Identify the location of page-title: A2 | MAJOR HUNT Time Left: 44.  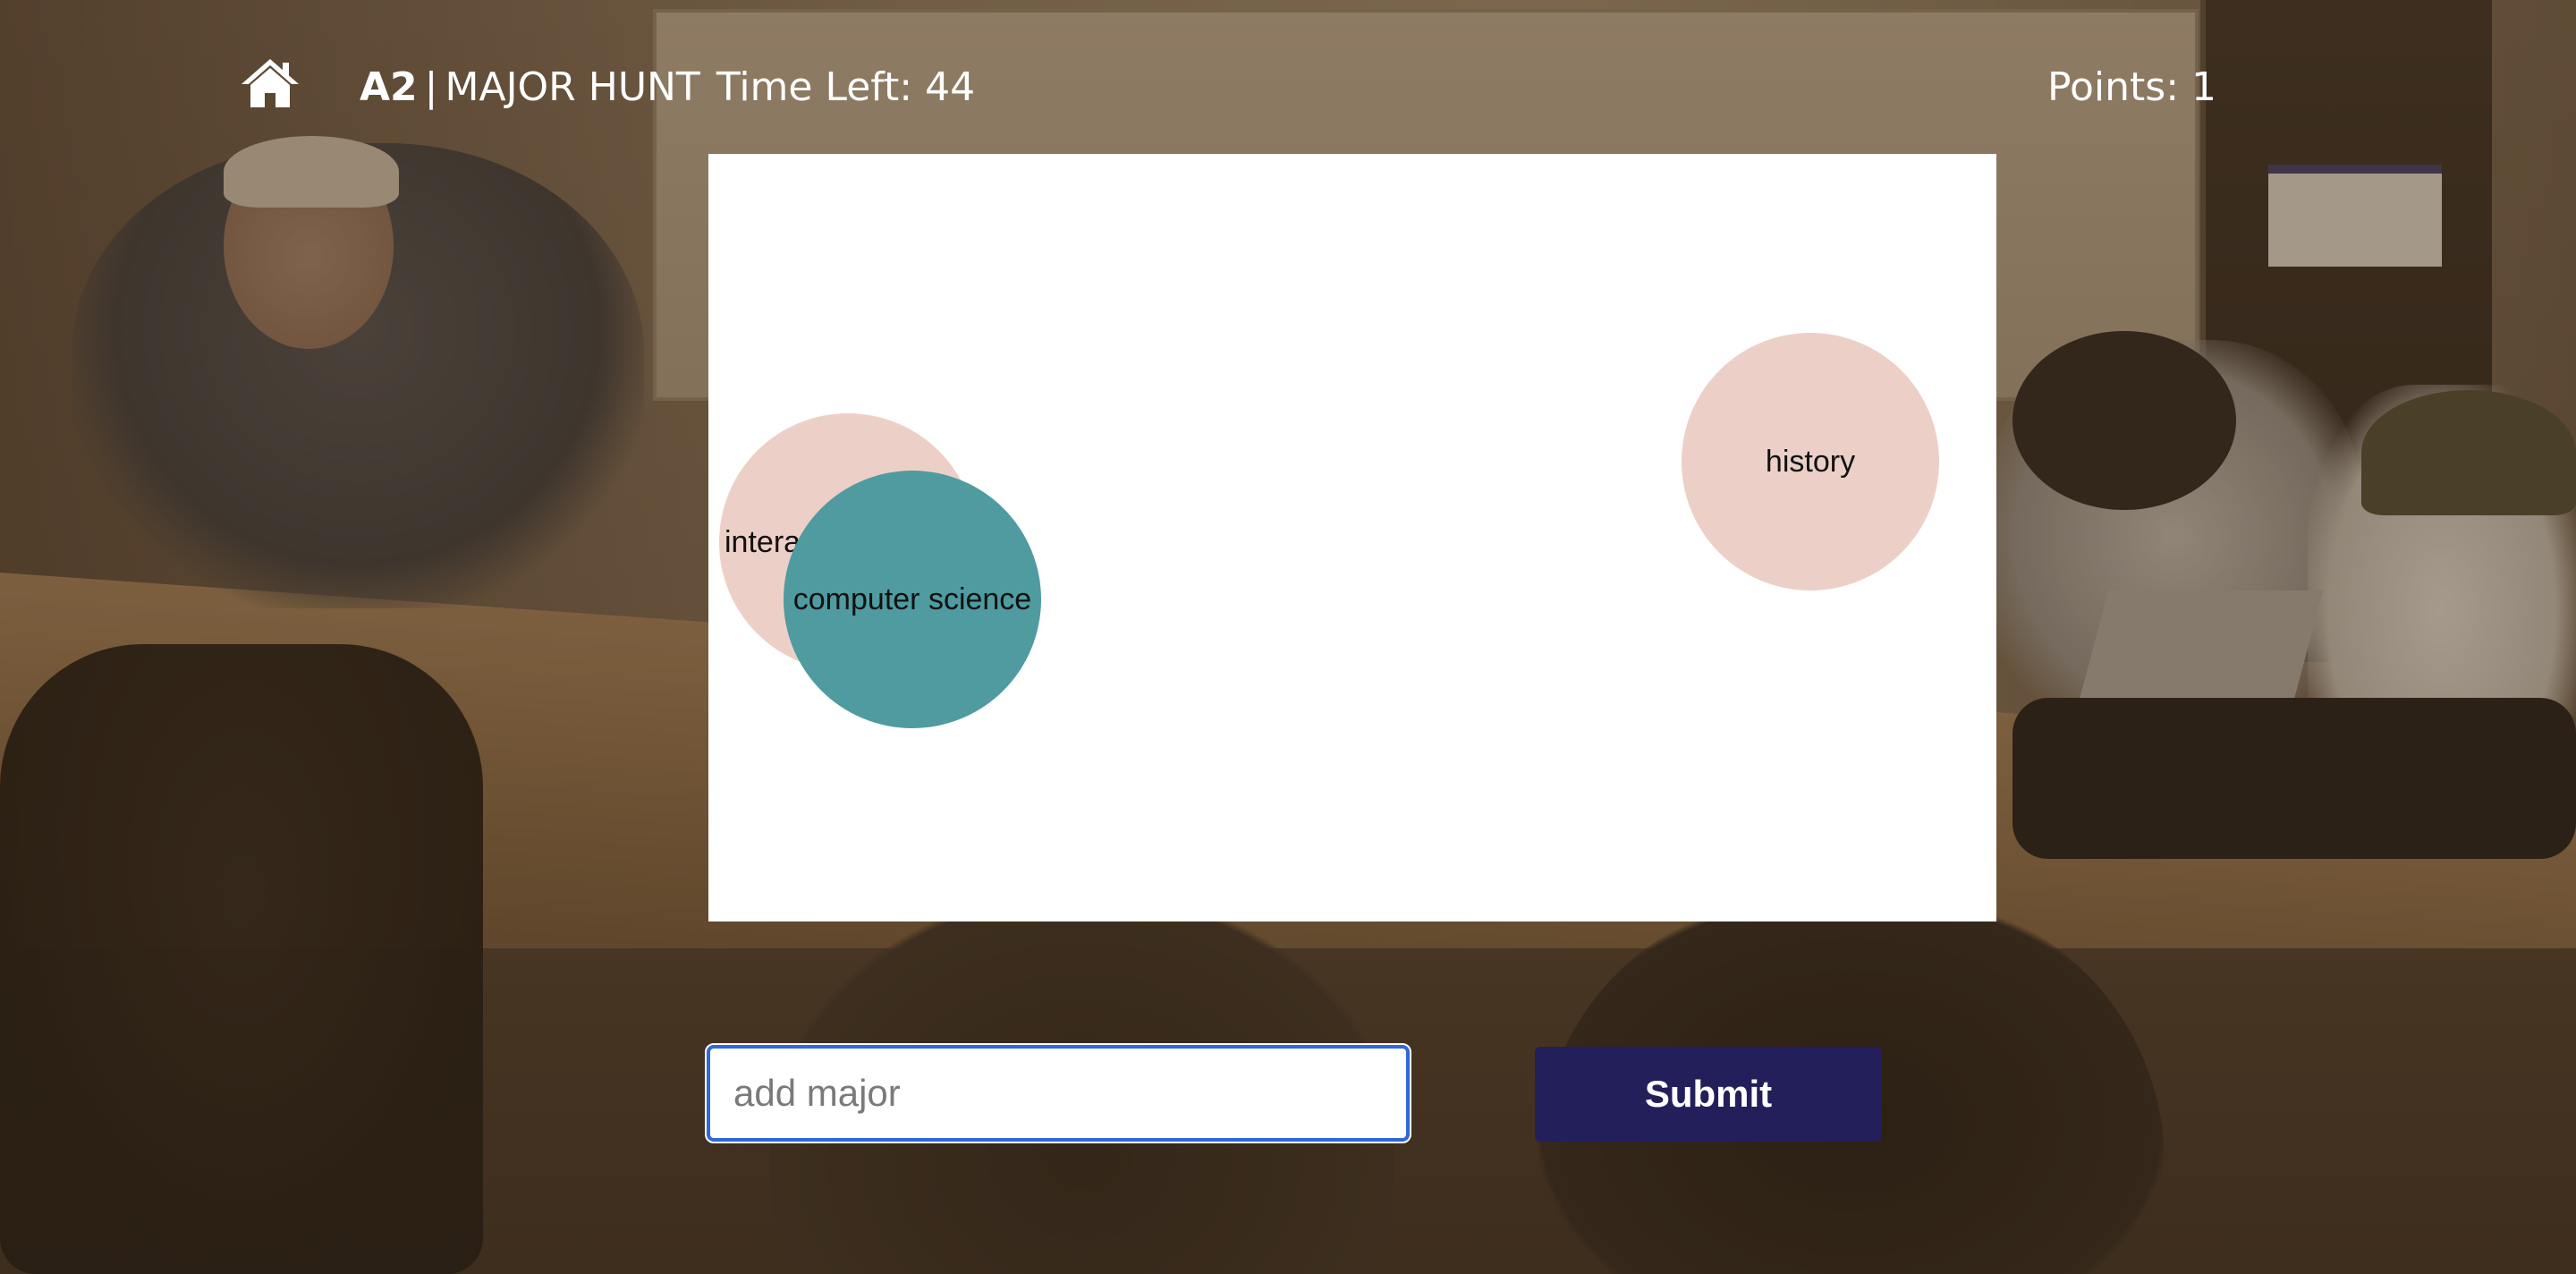
(667, 88).